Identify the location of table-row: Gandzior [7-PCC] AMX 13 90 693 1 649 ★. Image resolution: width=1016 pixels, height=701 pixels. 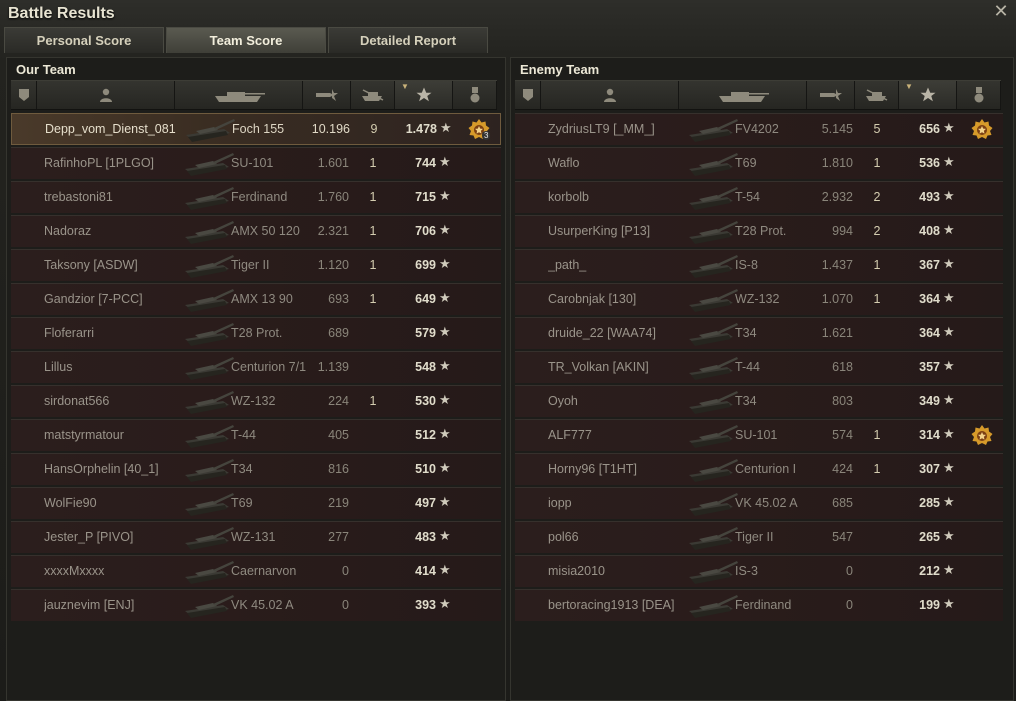
(256, 299).